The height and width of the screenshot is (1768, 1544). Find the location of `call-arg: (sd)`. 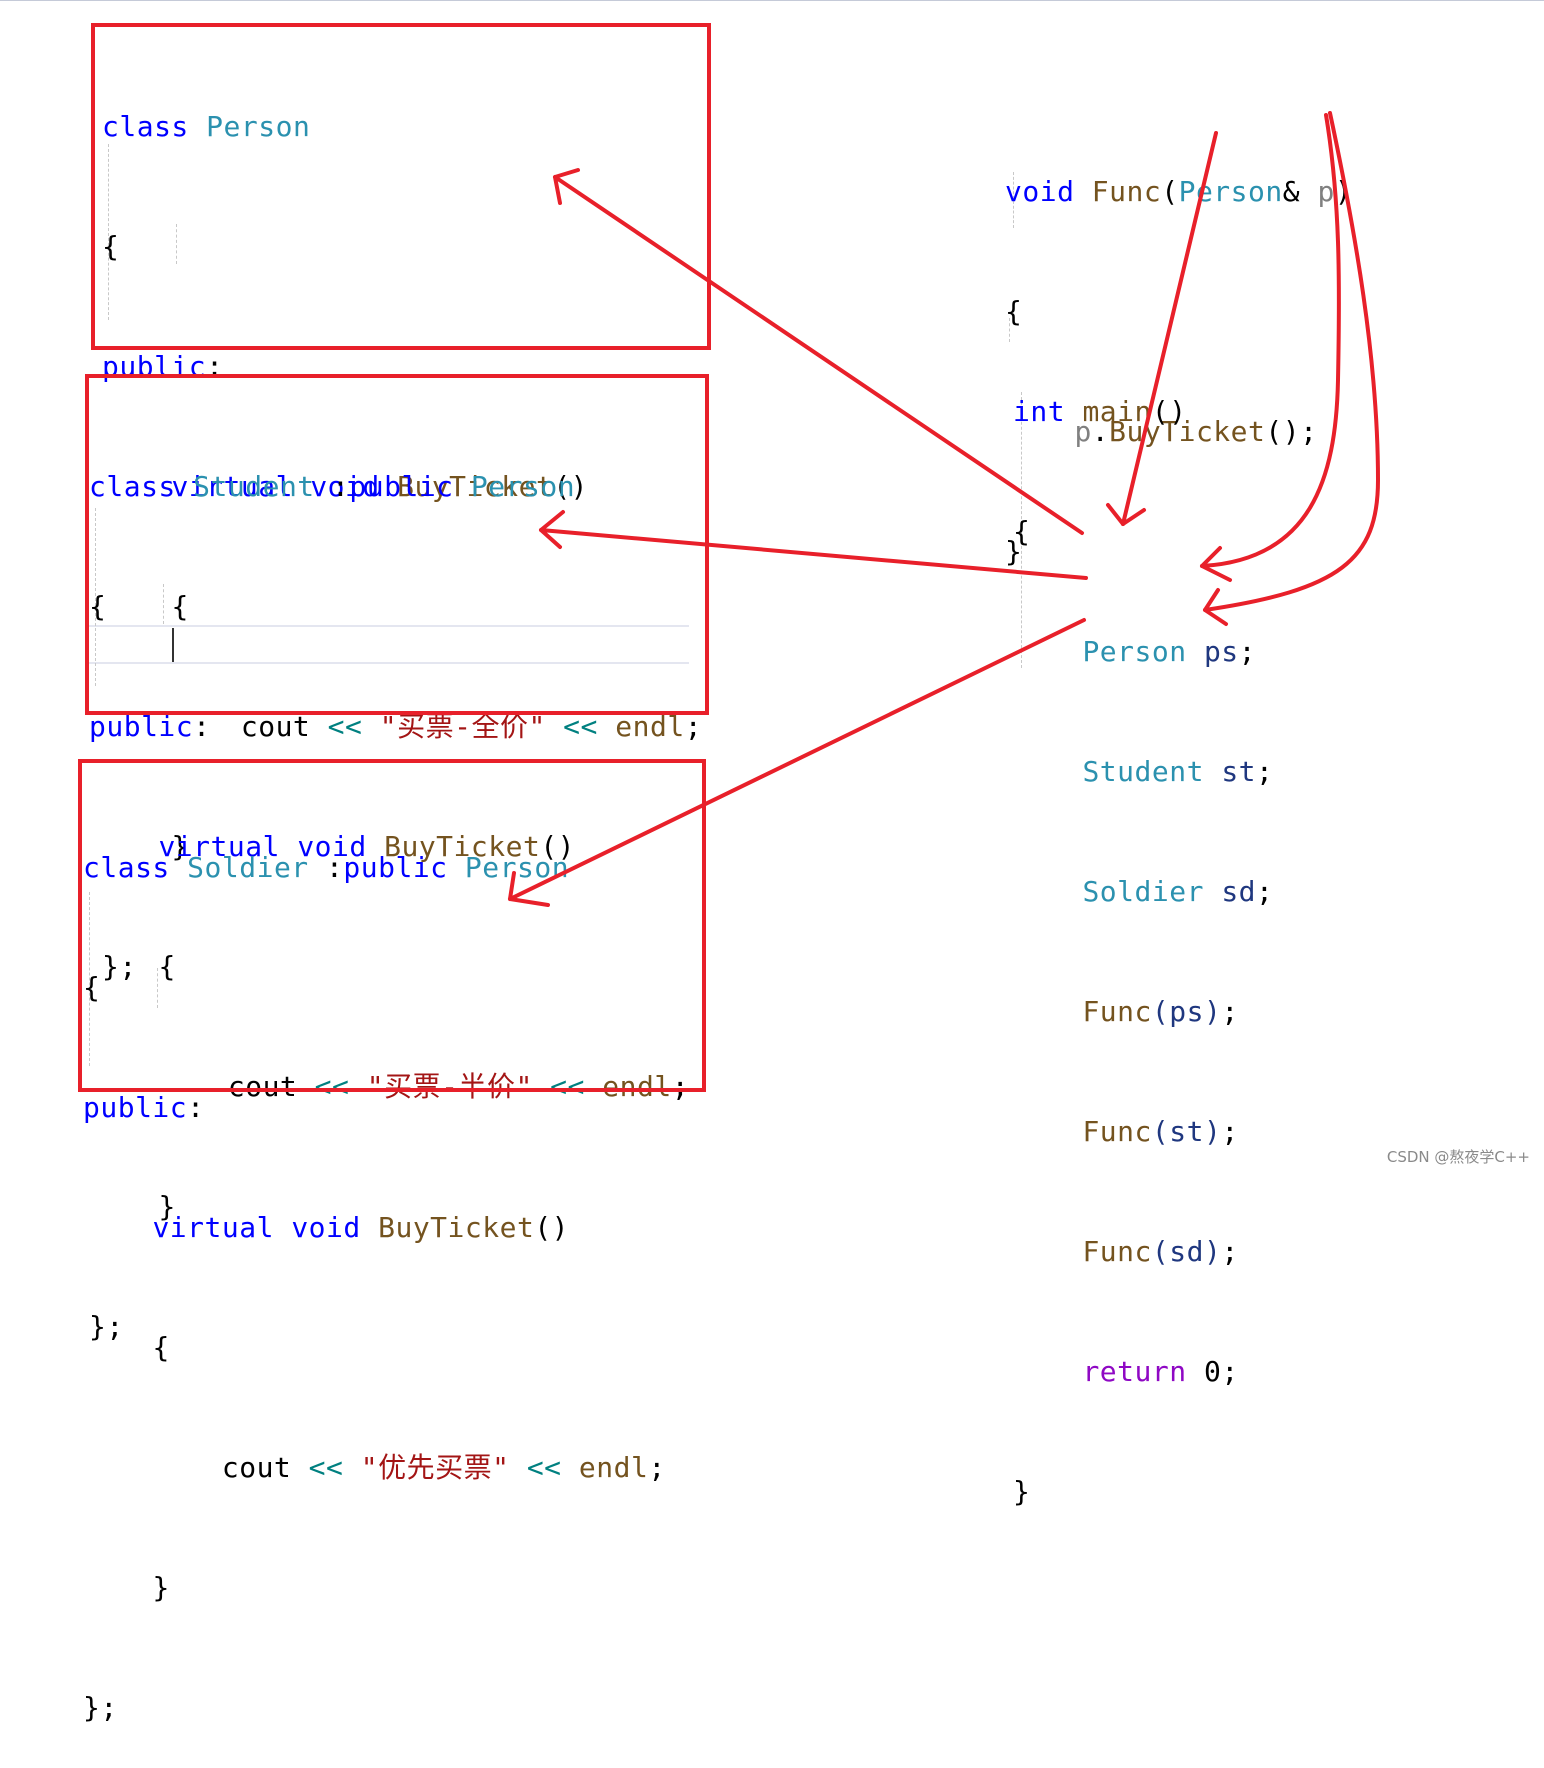

call-arg: (sd) is located at coordinates (1186, 1251).